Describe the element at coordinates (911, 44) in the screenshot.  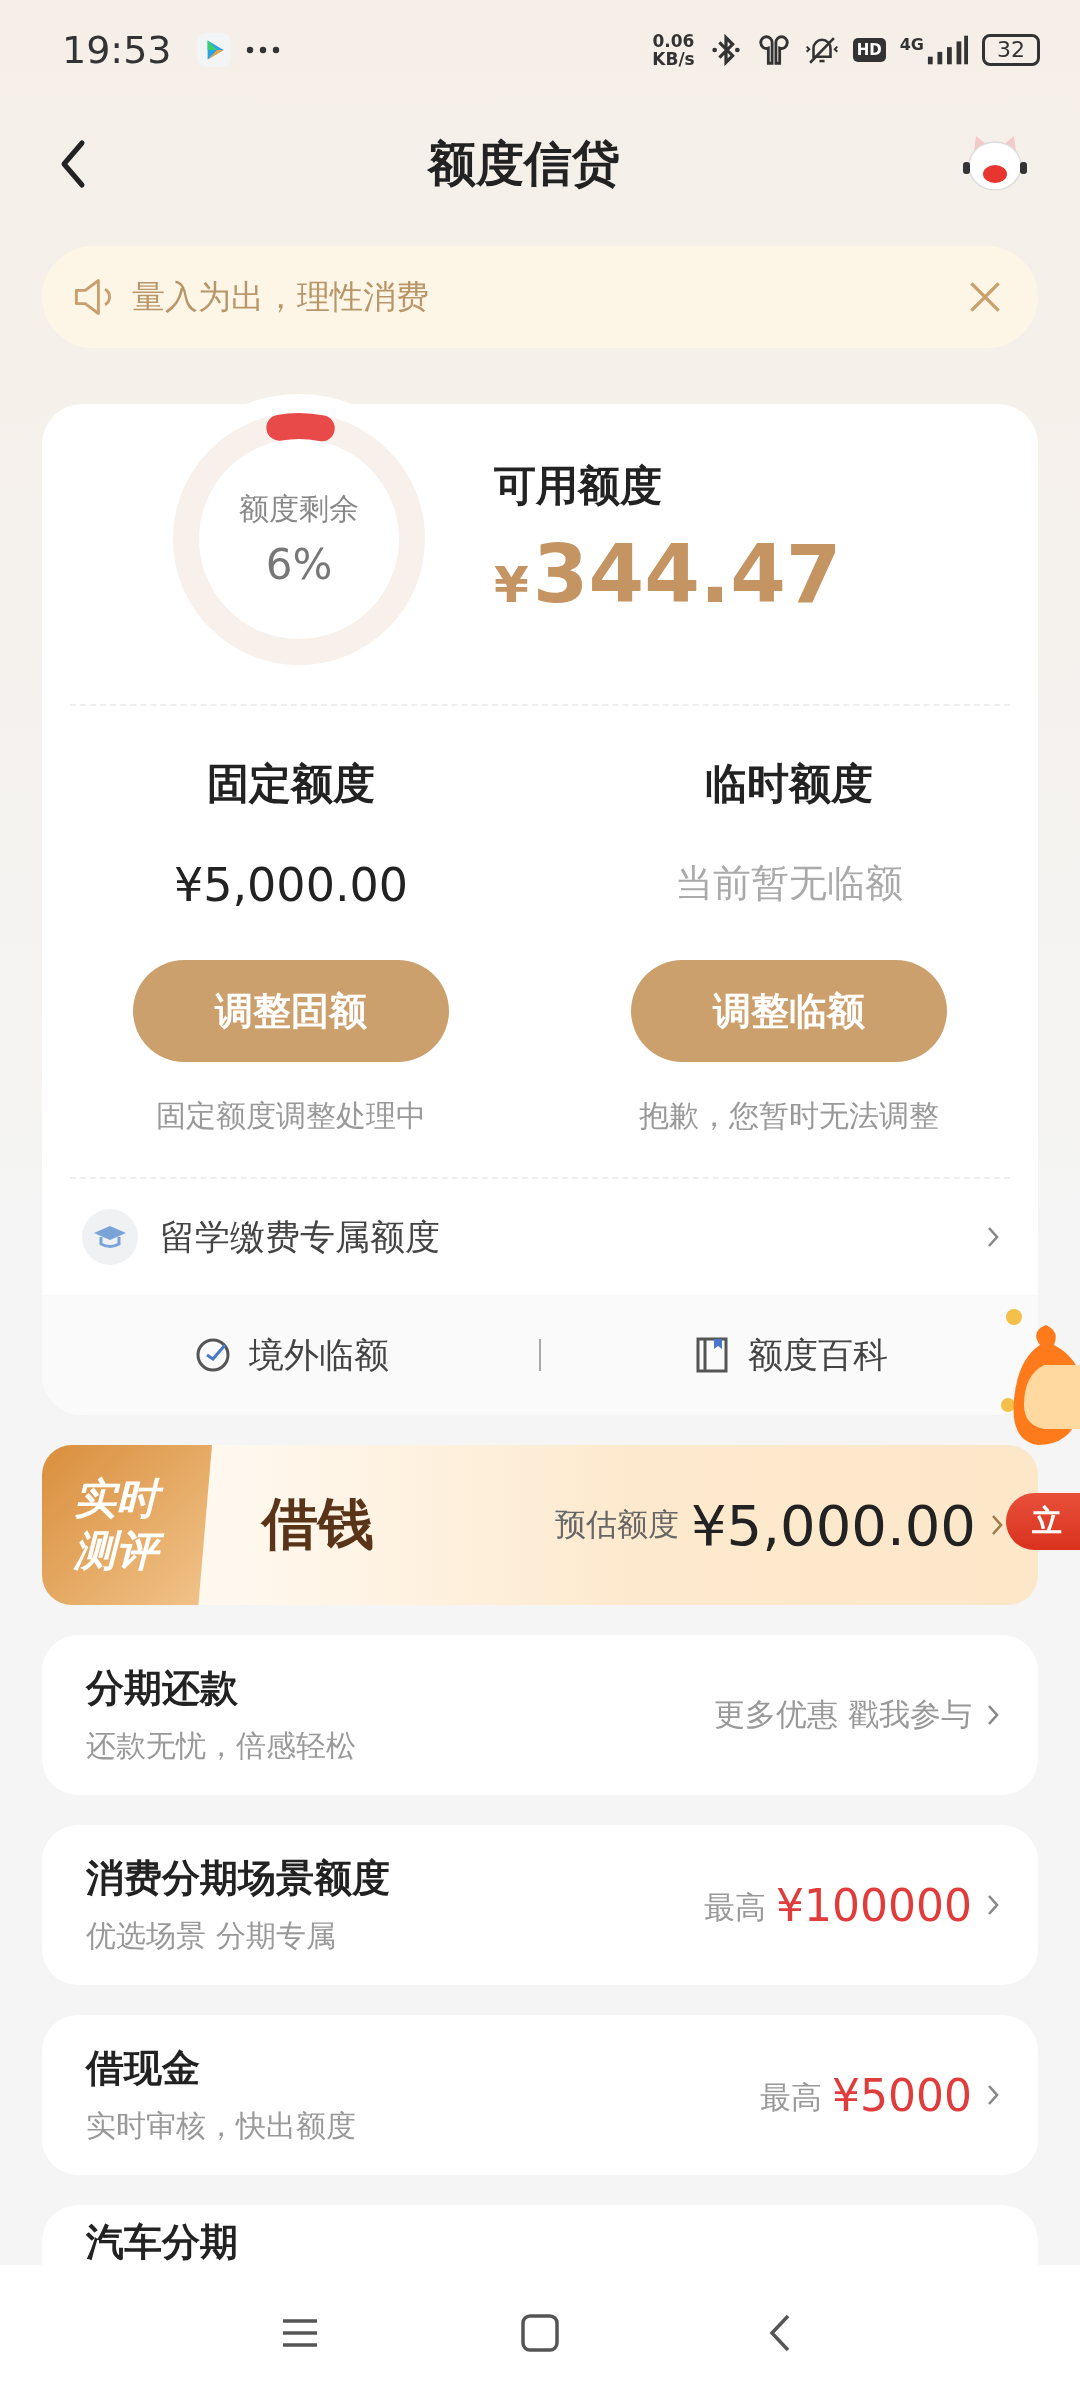
I see `network-type: 4G` at that location.